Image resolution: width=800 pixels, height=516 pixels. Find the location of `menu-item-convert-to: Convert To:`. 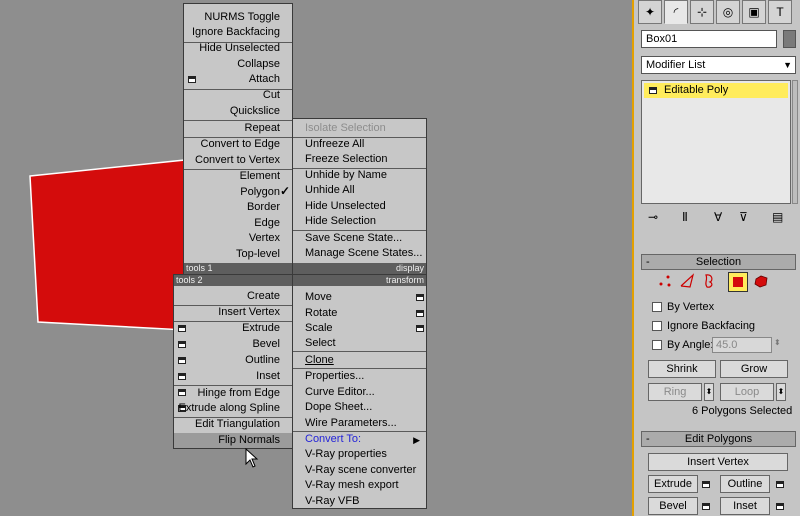

menu-item-convert-to: Convert To: is located at coordinates (333, 439).